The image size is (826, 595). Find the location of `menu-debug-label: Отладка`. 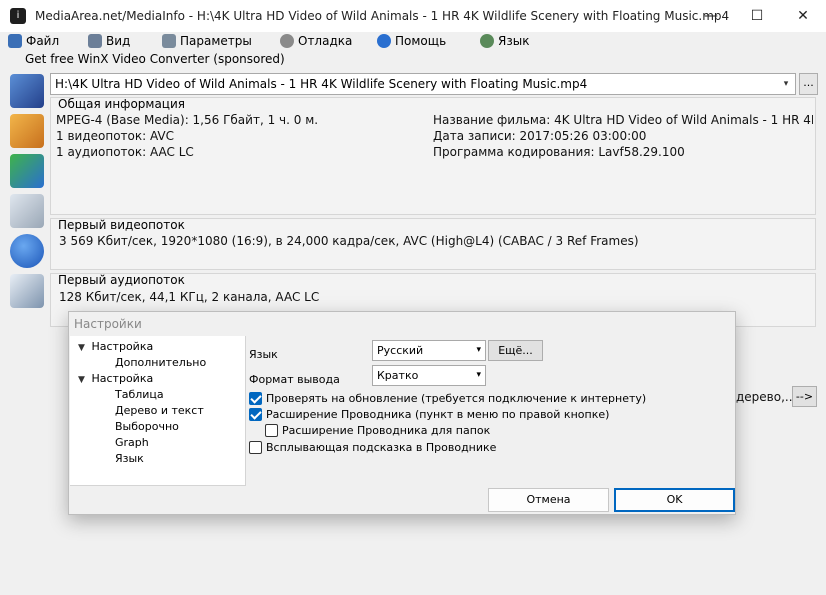

menu-debug-label: Отладка is located at coordinates (325, 41).